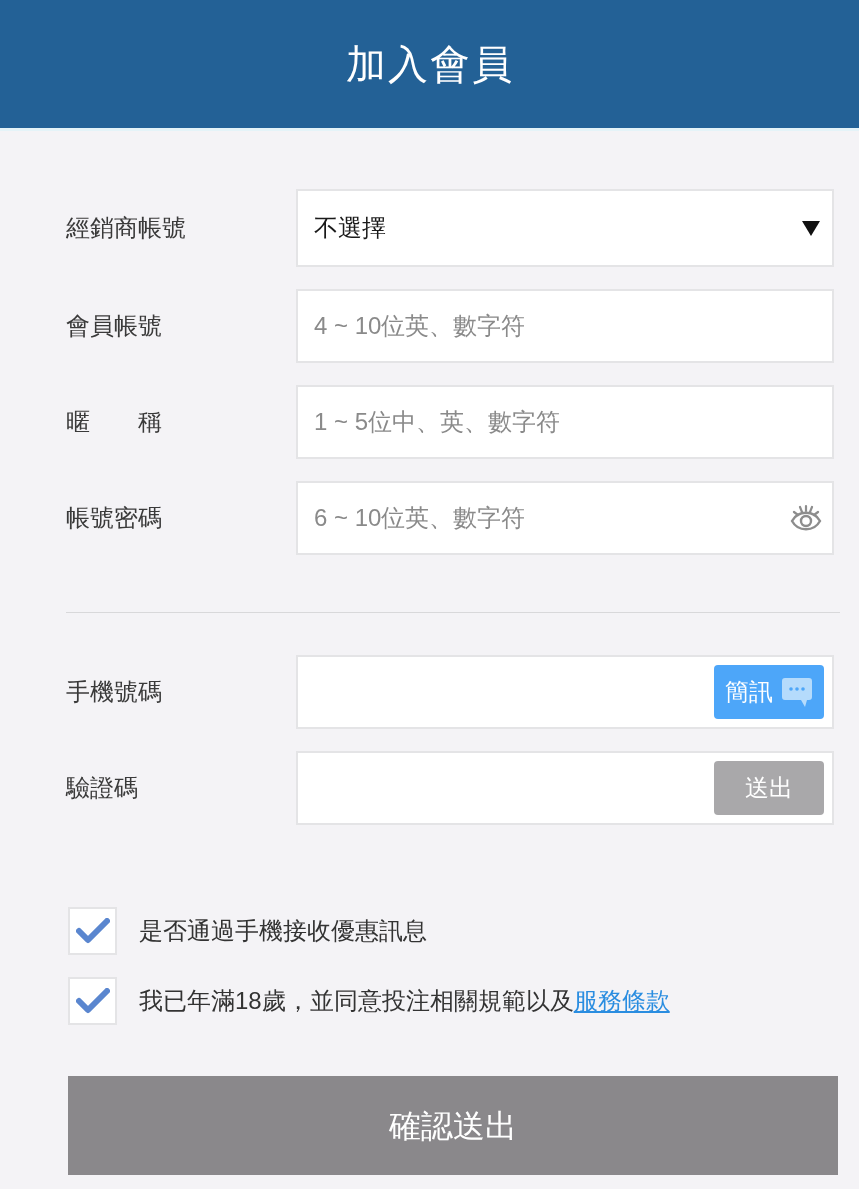 Image resolution: width=859 pixels, height=1189 pixels. What do you see at coordinates (429, 64) in the screenshot?
I see `page-title: 加入會員` at bounding box center [429, 64].